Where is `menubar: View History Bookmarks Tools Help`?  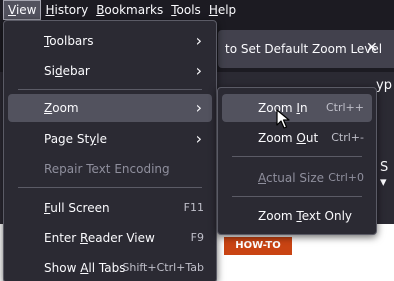 menubar: View History Bookmarks Tools Help is located at coordinates (197, 10).